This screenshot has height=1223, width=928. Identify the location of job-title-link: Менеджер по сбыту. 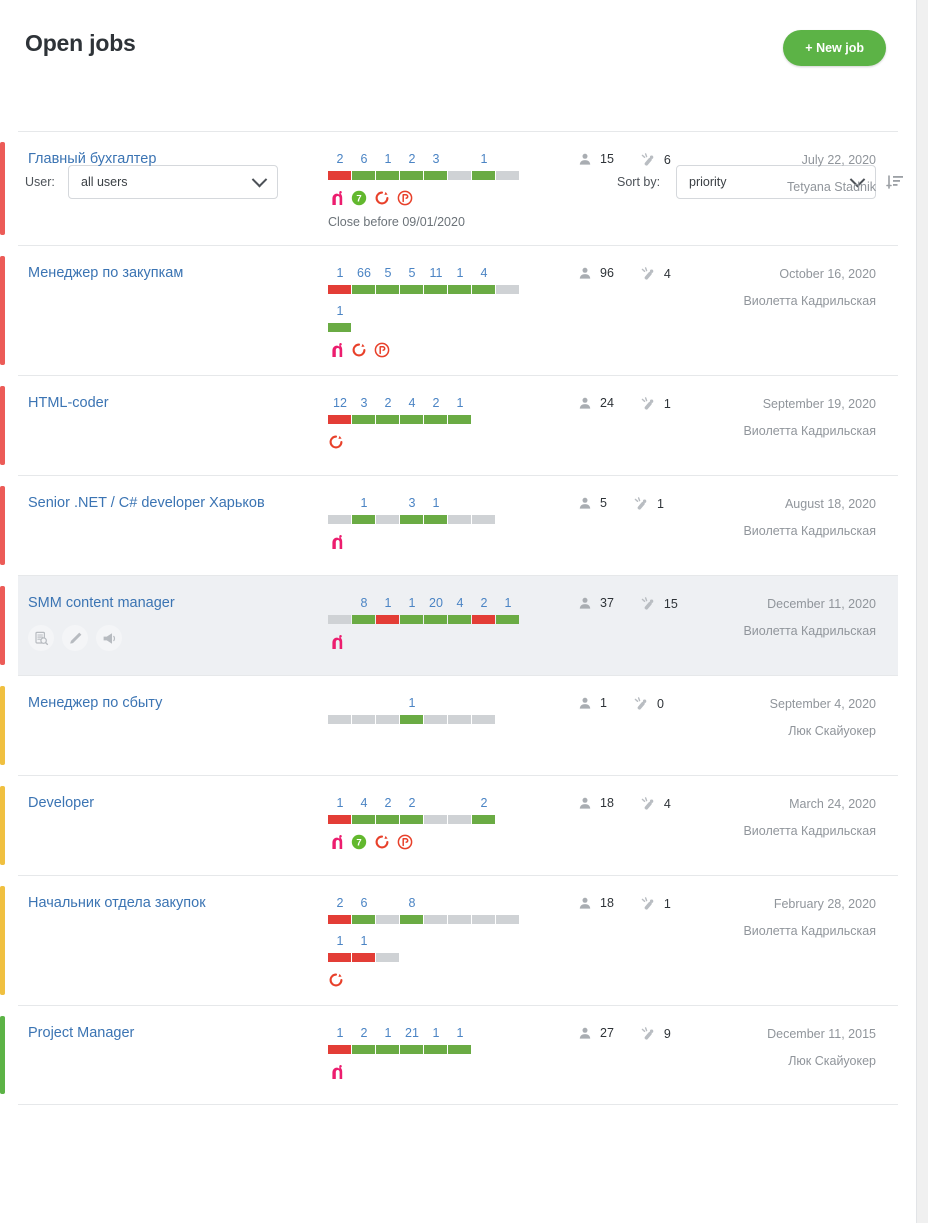
(95, 703).